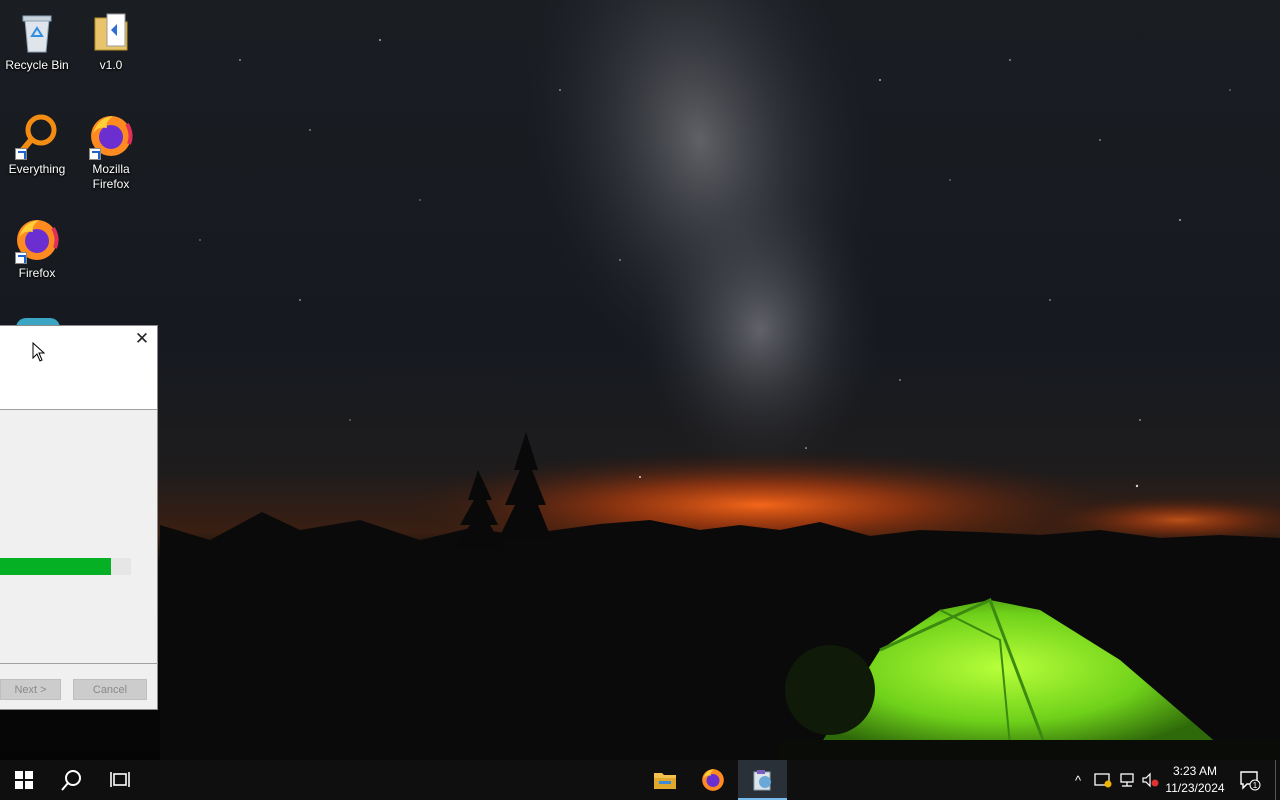  I want to click on show-desktop-button, so click(1277, 780).